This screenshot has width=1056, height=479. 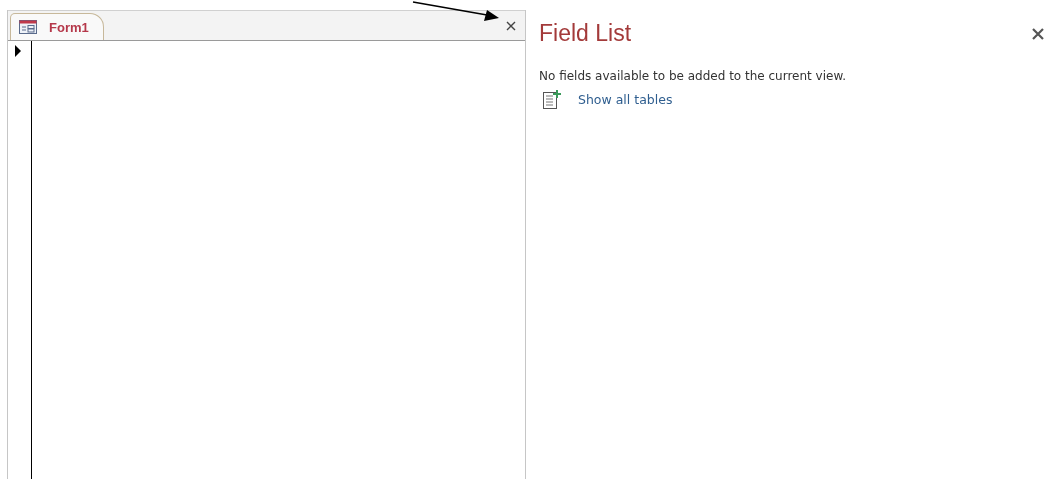 I want to click on document-tab: Form1, so click(x=57, y=26).